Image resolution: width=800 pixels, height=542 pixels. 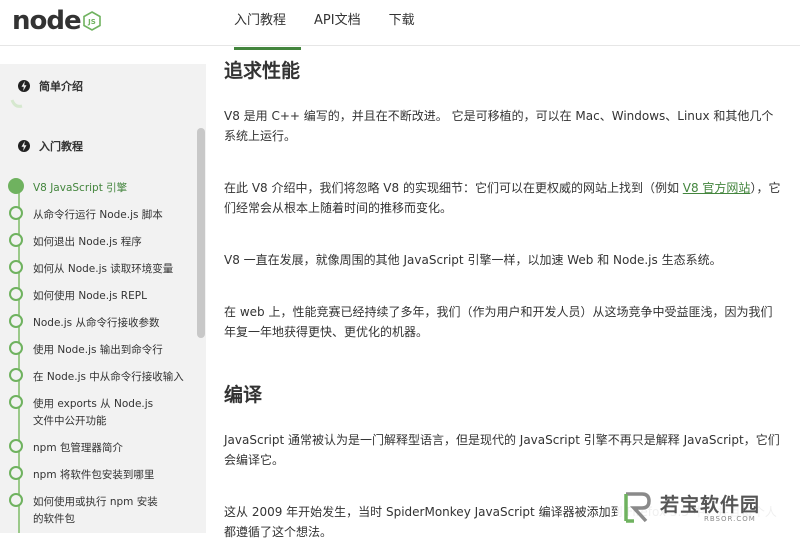 I want to click on watermark-logo-icon, so click(x=637, y=507).